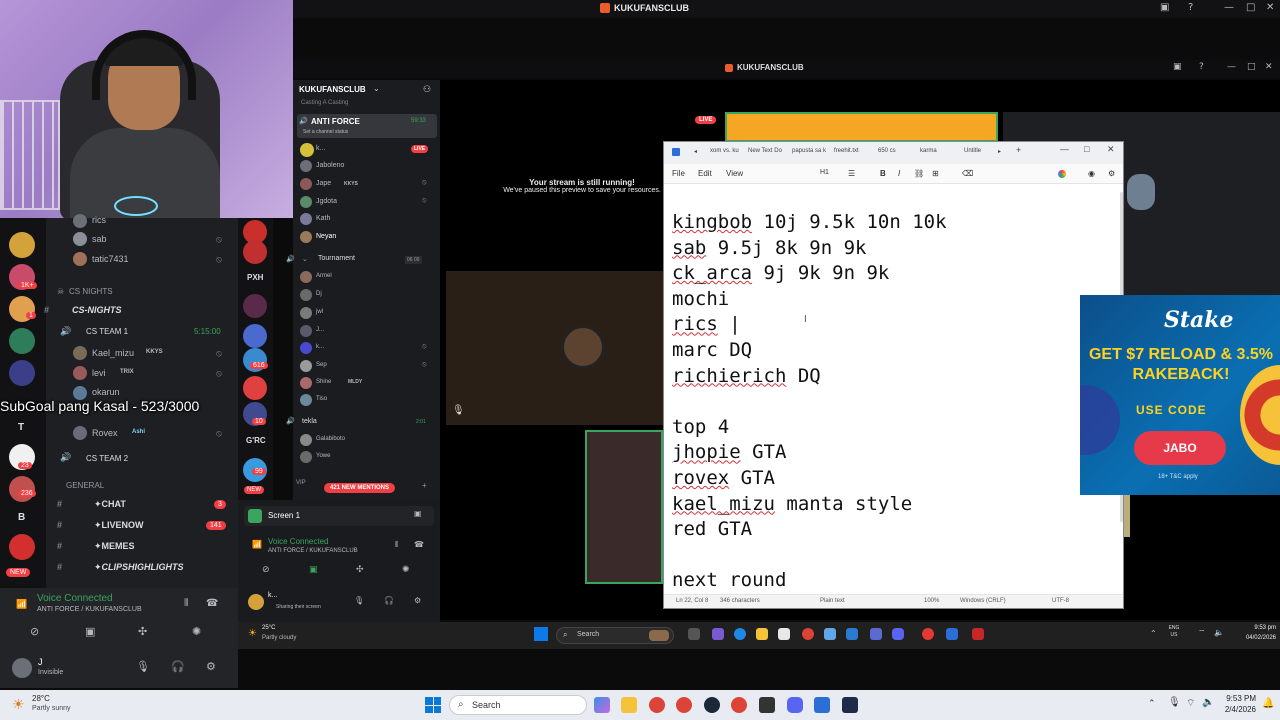 Image resolution: width=1280 pixels, height=720 pixels. What do you see at coordinates (1258, 628) in the screenshot?
I see `clock-time: 9:53 pm` at bounding box center [1258, 628].